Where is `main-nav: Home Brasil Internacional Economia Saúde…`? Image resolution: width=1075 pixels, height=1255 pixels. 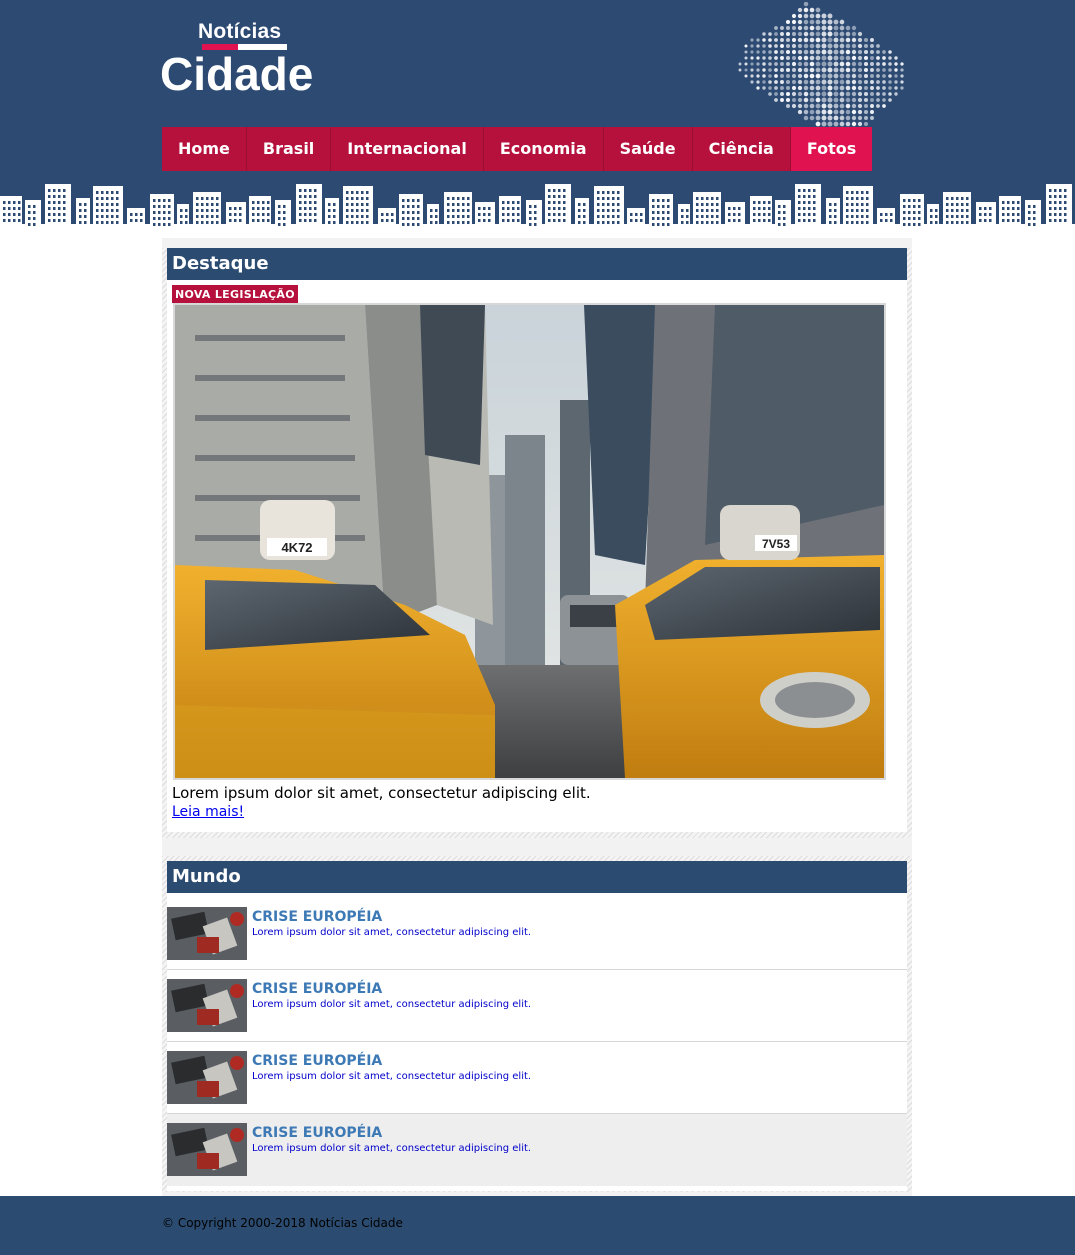 main-nav: Home Brasil Internacional Economia Saúde… is located at coordinates (517, 149).